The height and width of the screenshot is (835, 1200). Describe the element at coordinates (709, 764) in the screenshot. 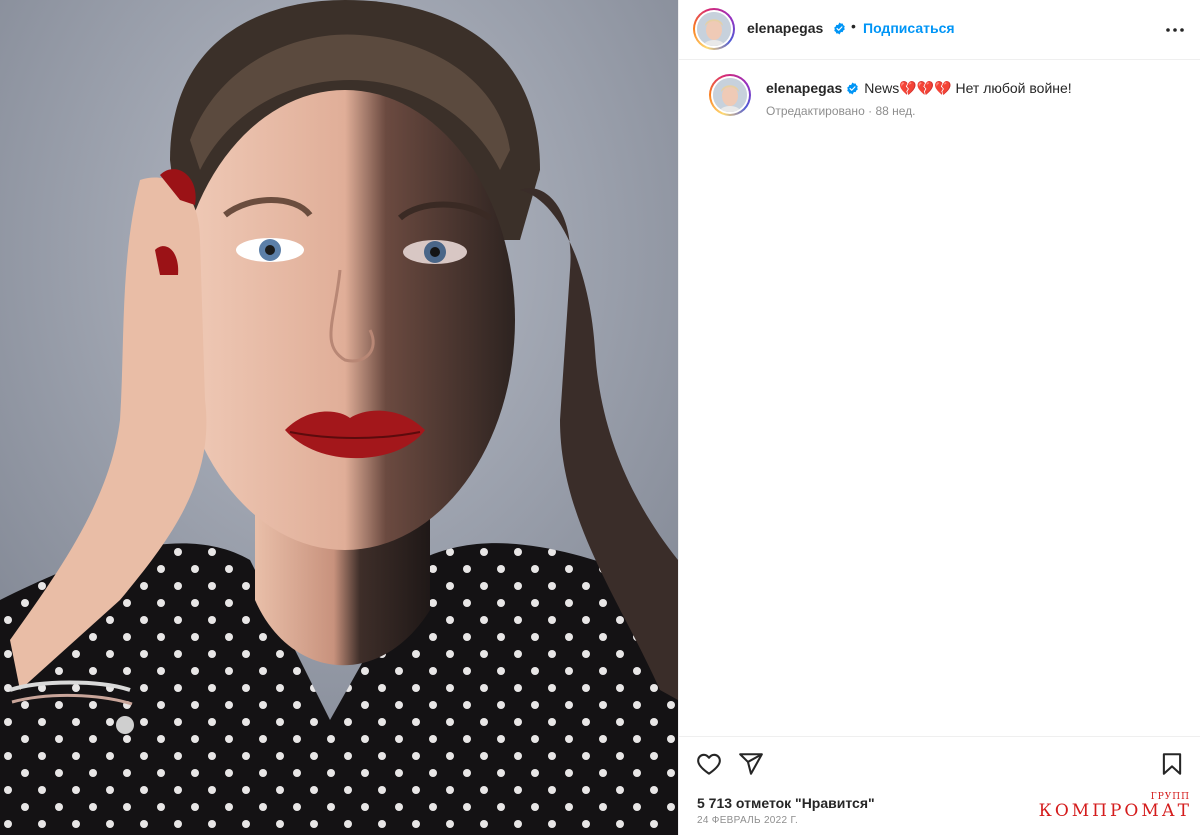

I see `heart-icon` at that location.